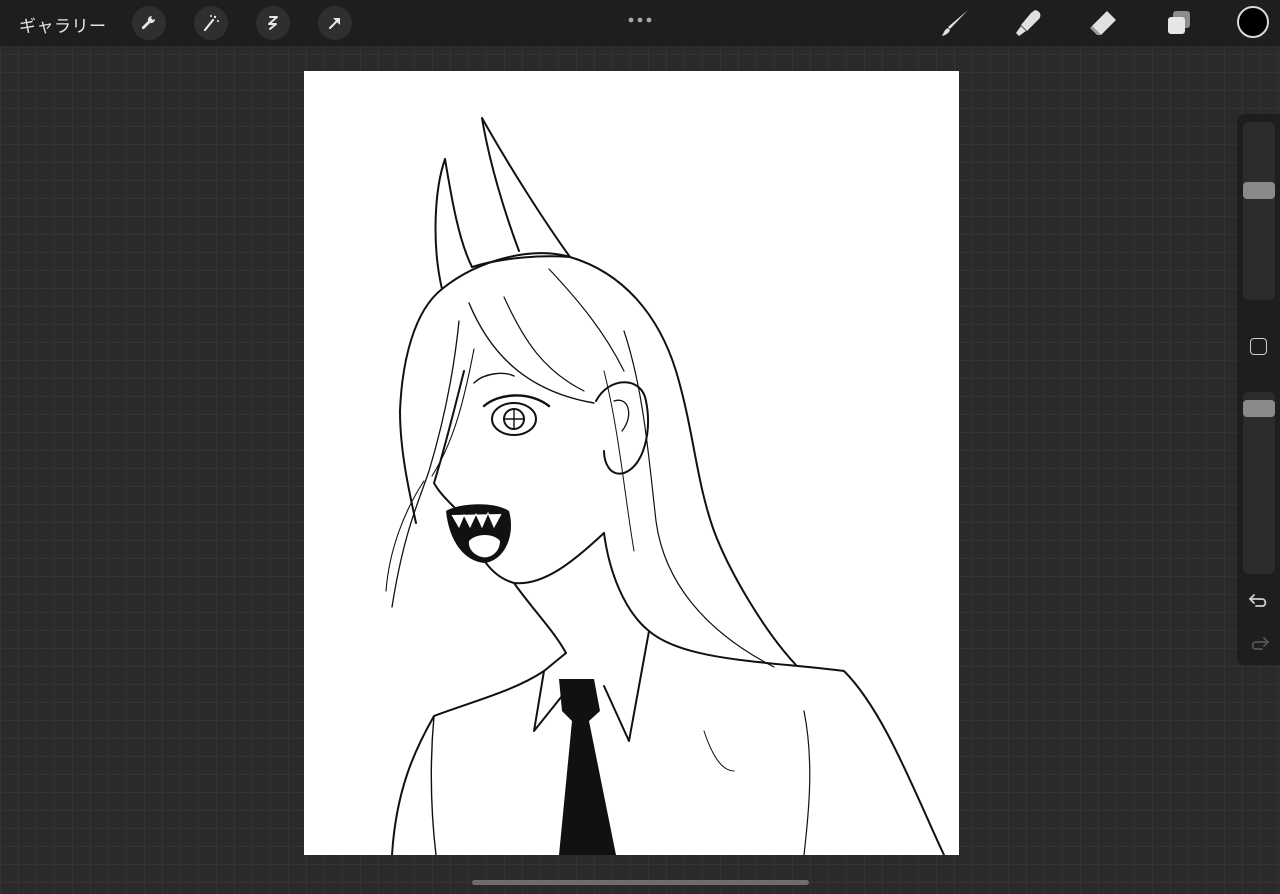 This screenshot has width=1280, height=894. I want to click on wrench-icon, so click(148, 22).